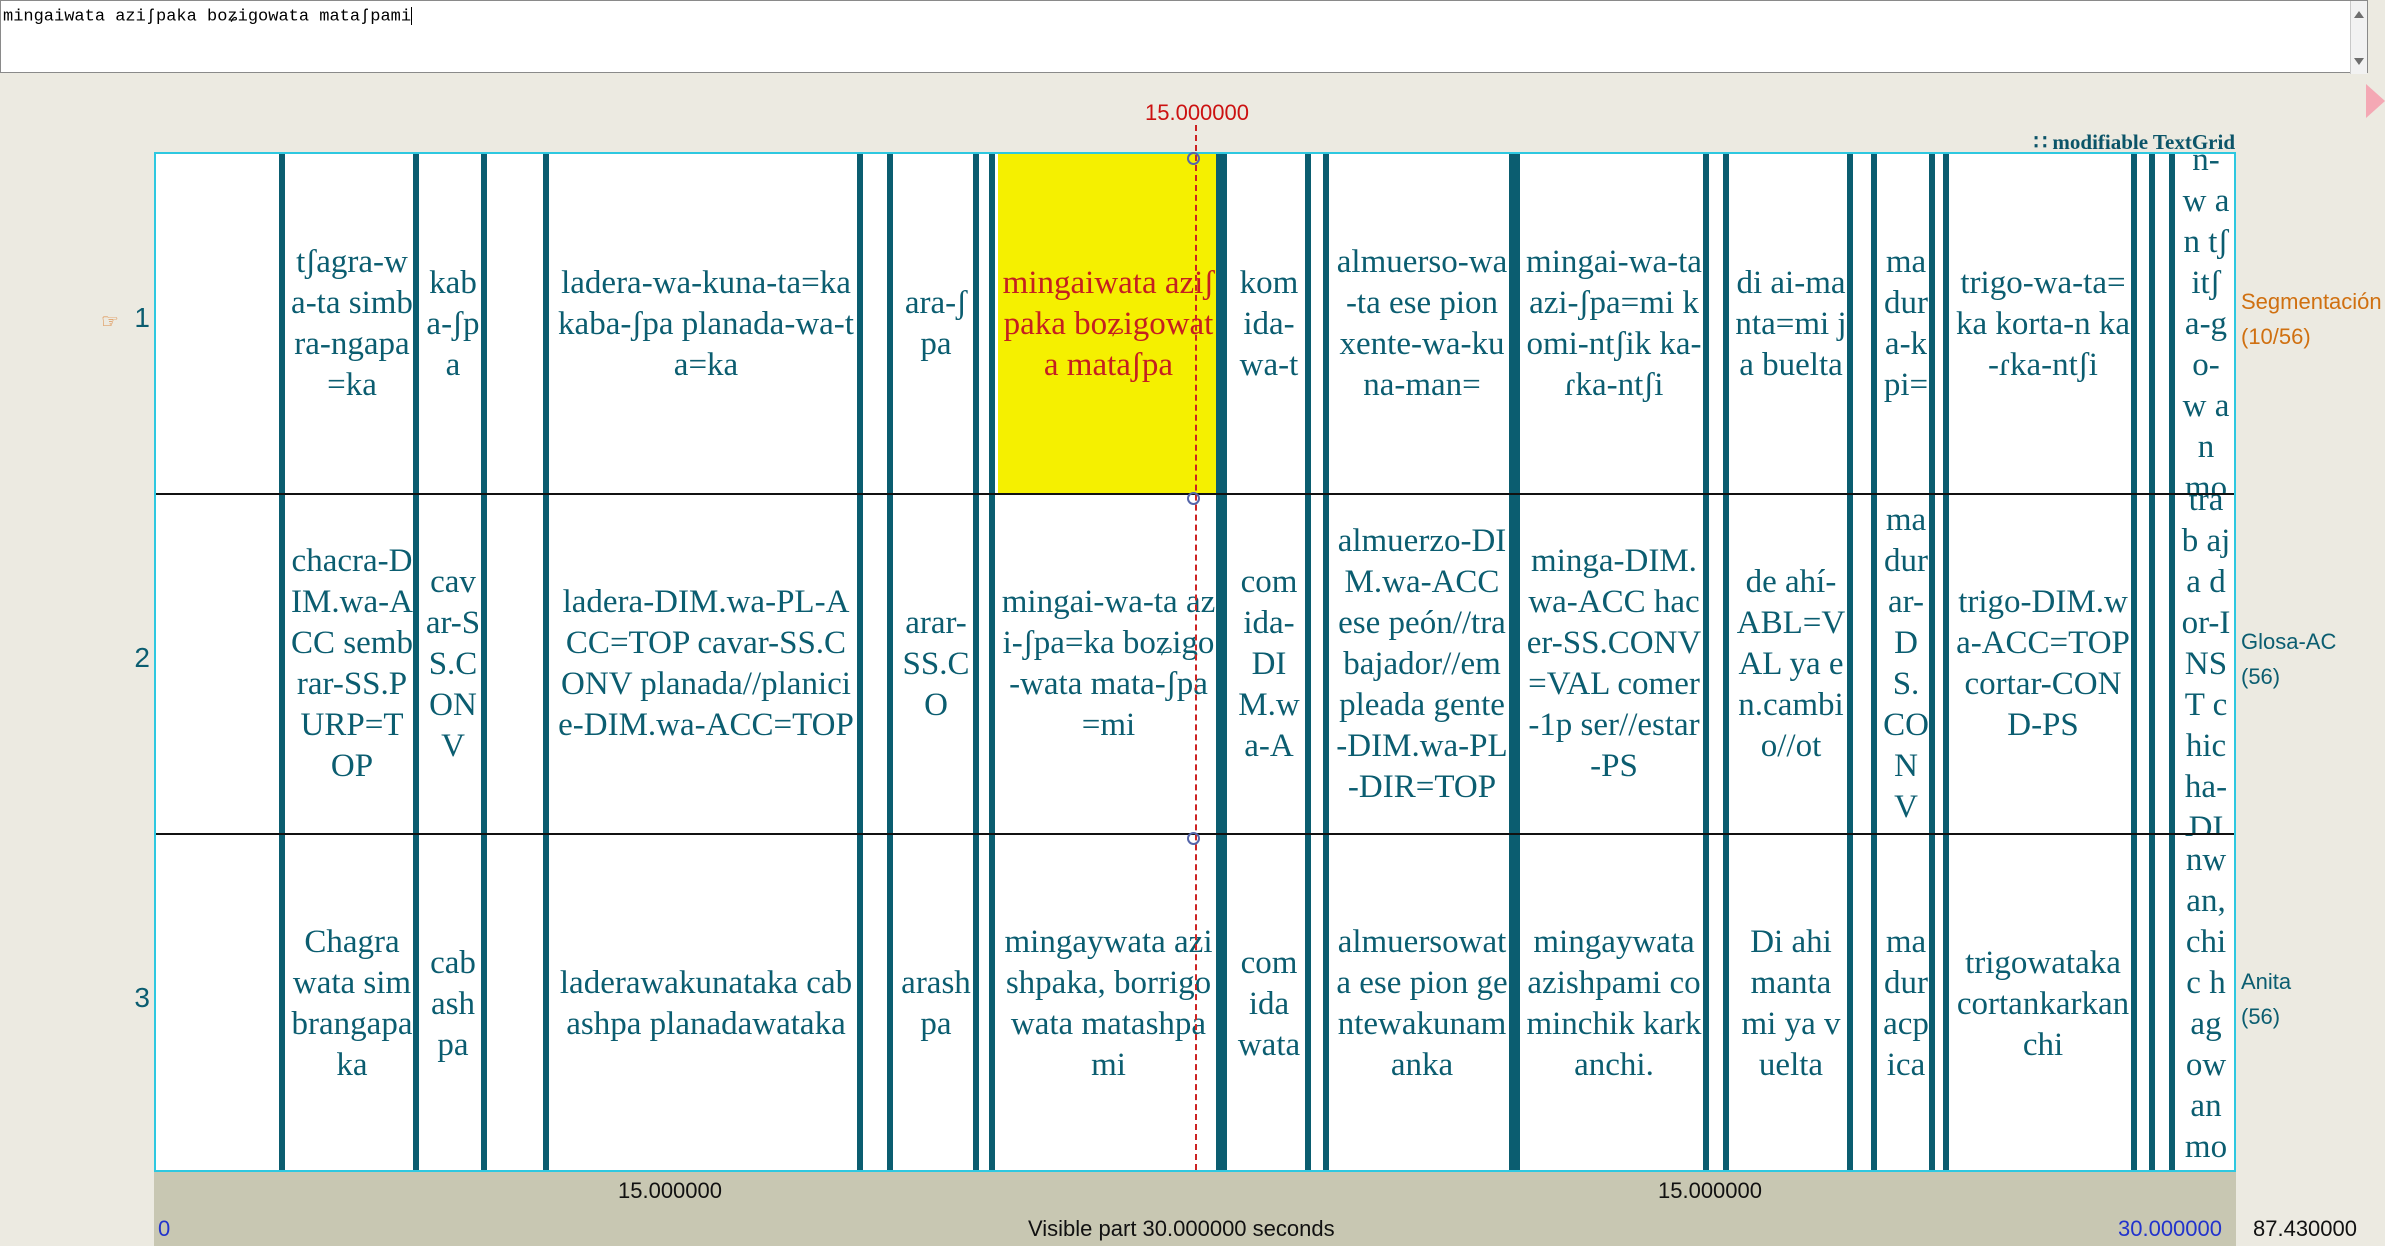  I want to click on interval-text: trab aja dor-INST chic ha-DI, so click(2206, 664).